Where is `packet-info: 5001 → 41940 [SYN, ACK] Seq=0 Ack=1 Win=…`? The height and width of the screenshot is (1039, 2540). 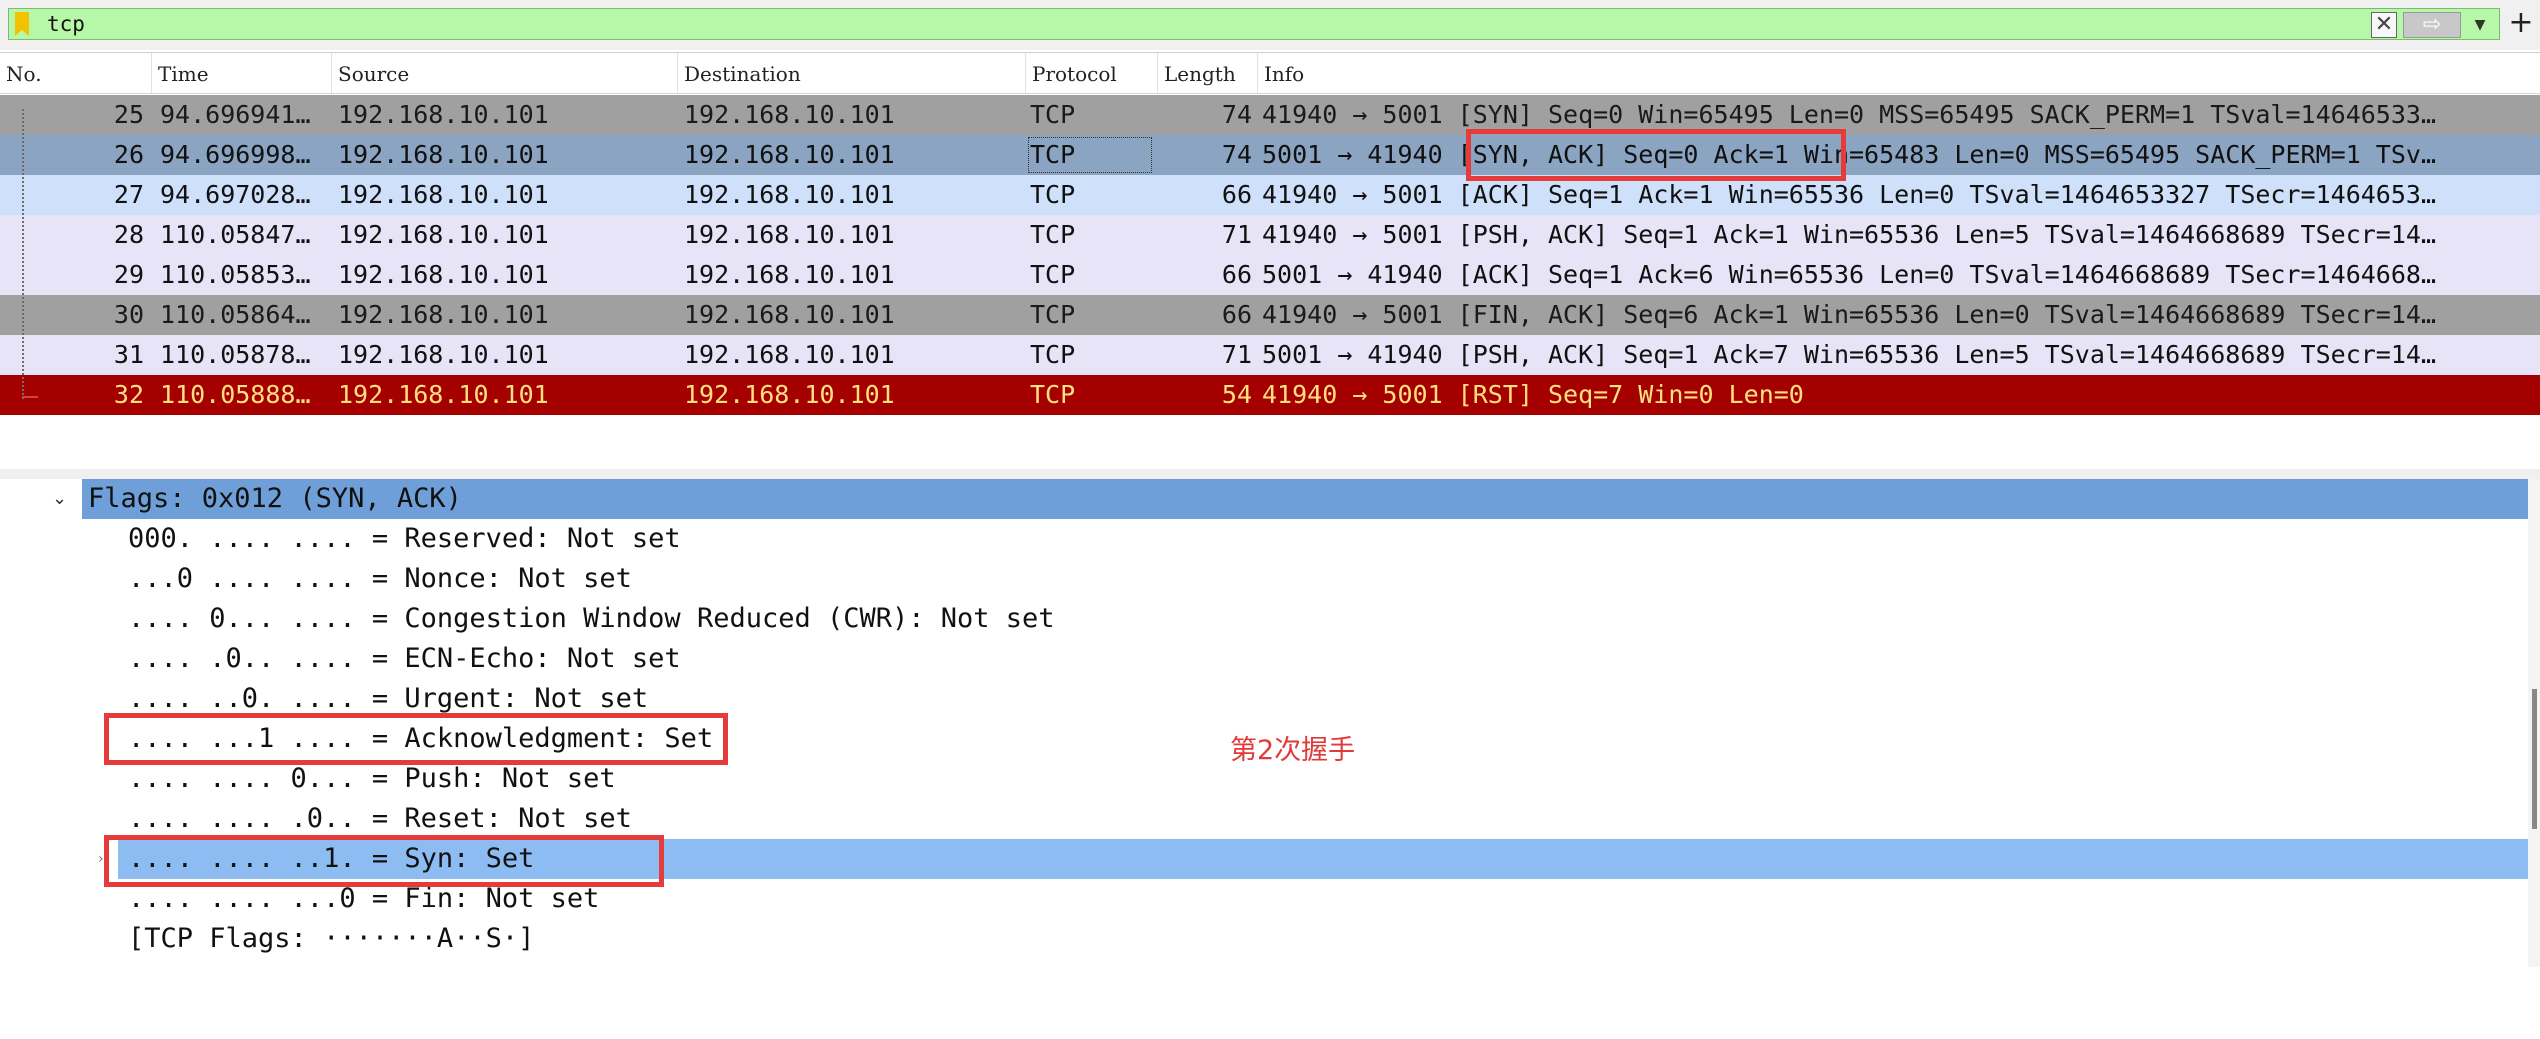
packet-info: 5001 → 41940 [SYN, ACK] Seq=0 Ack=1 Win=… is located at coordinates (1849, 154).